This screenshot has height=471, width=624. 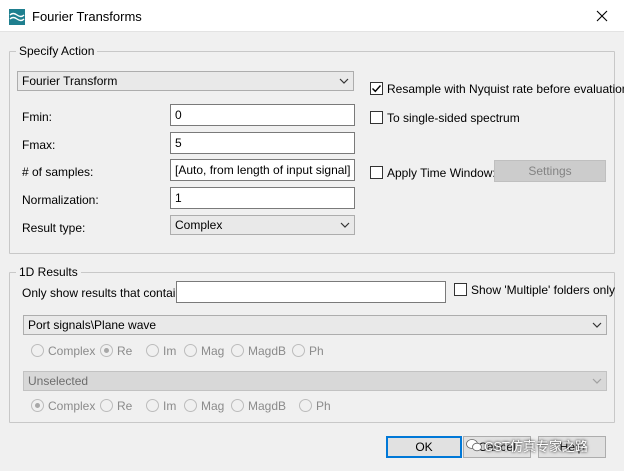 What do you see at coordinates (305, 405) in the screenshot?
I see `secondary-radio-ph` at bounding box center [305, 405].